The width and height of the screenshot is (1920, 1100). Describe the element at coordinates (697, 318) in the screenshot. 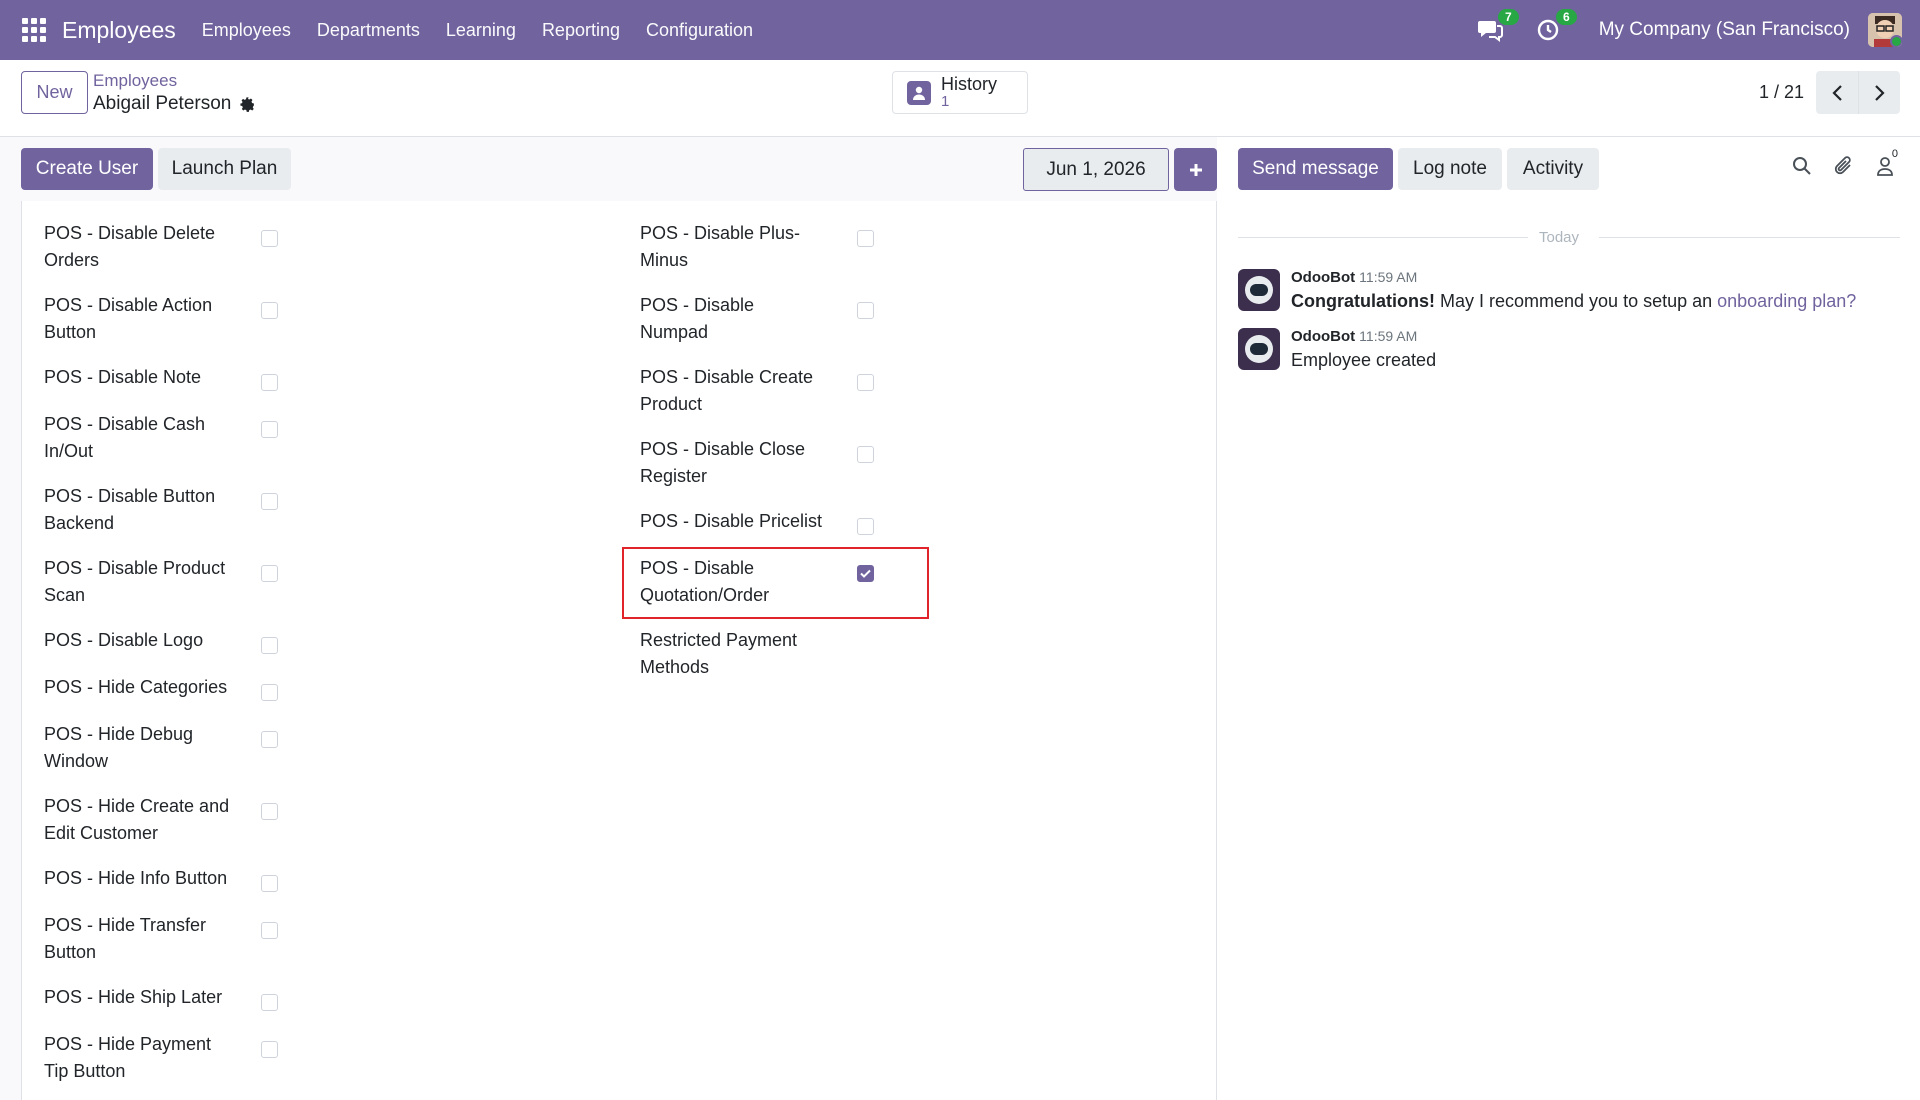

I see `field-pos-disable-numpad: POS - Disable Numpad` at that location.